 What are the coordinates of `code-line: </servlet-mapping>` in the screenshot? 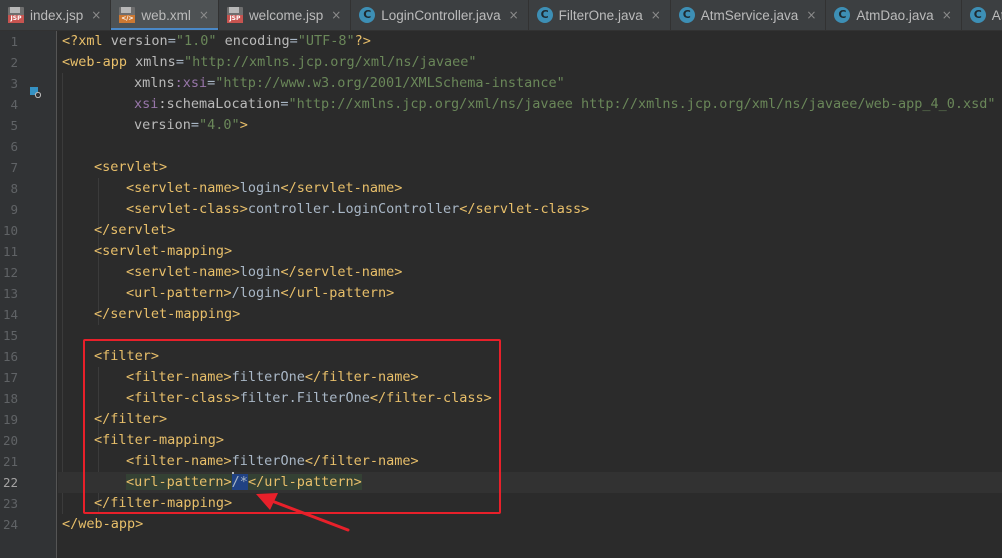 It's located at (167, 314).